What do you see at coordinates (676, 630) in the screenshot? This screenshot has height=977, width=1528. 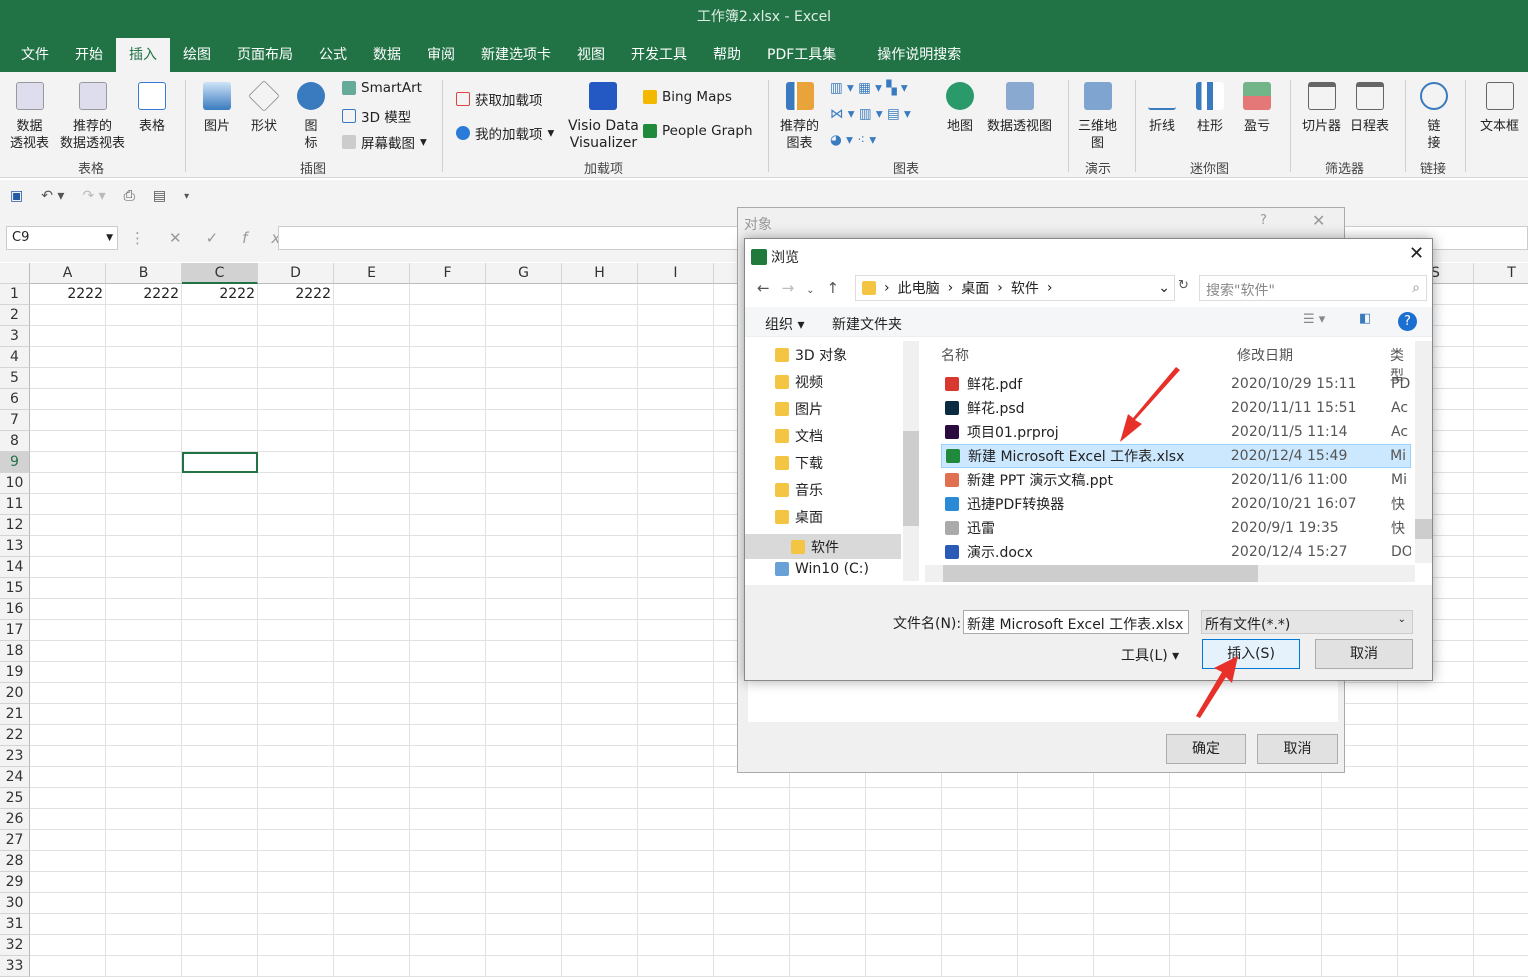 I see `cell-I17` at bounding box center [676, 630].